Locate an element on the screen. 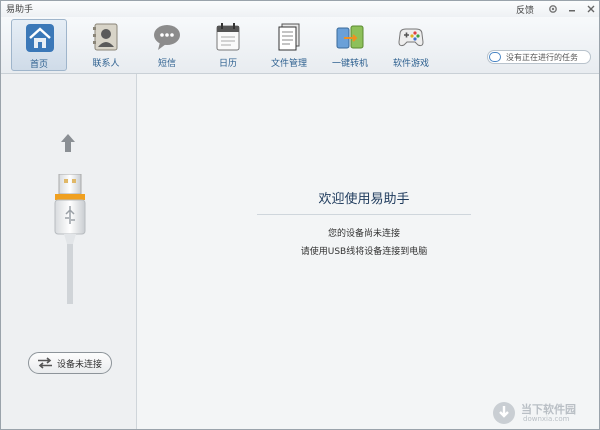 This screenshot has width=600, height=430. nav-file-manager: 文件管理 is located at coordinates (289, 45).